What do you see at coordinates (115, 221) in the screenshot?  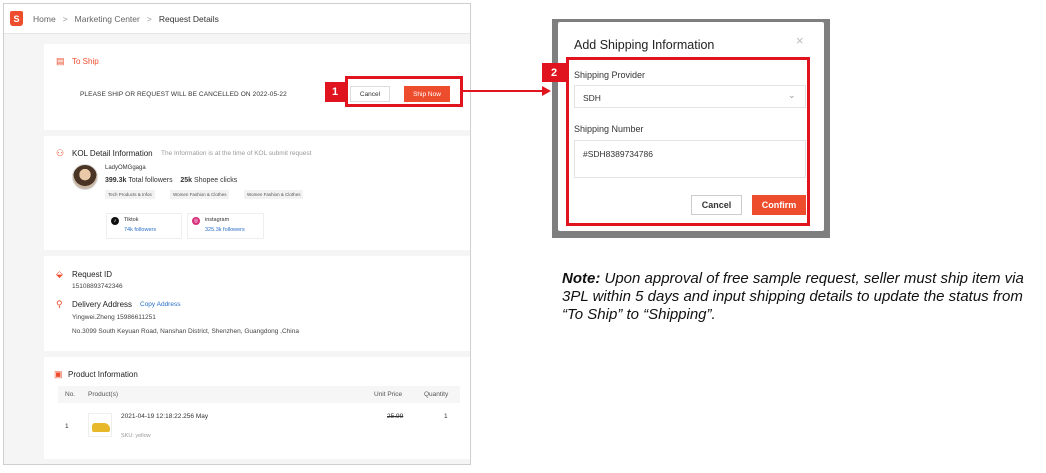 I see `tiktok-icon: ♪` at bounding box center [115, 221].